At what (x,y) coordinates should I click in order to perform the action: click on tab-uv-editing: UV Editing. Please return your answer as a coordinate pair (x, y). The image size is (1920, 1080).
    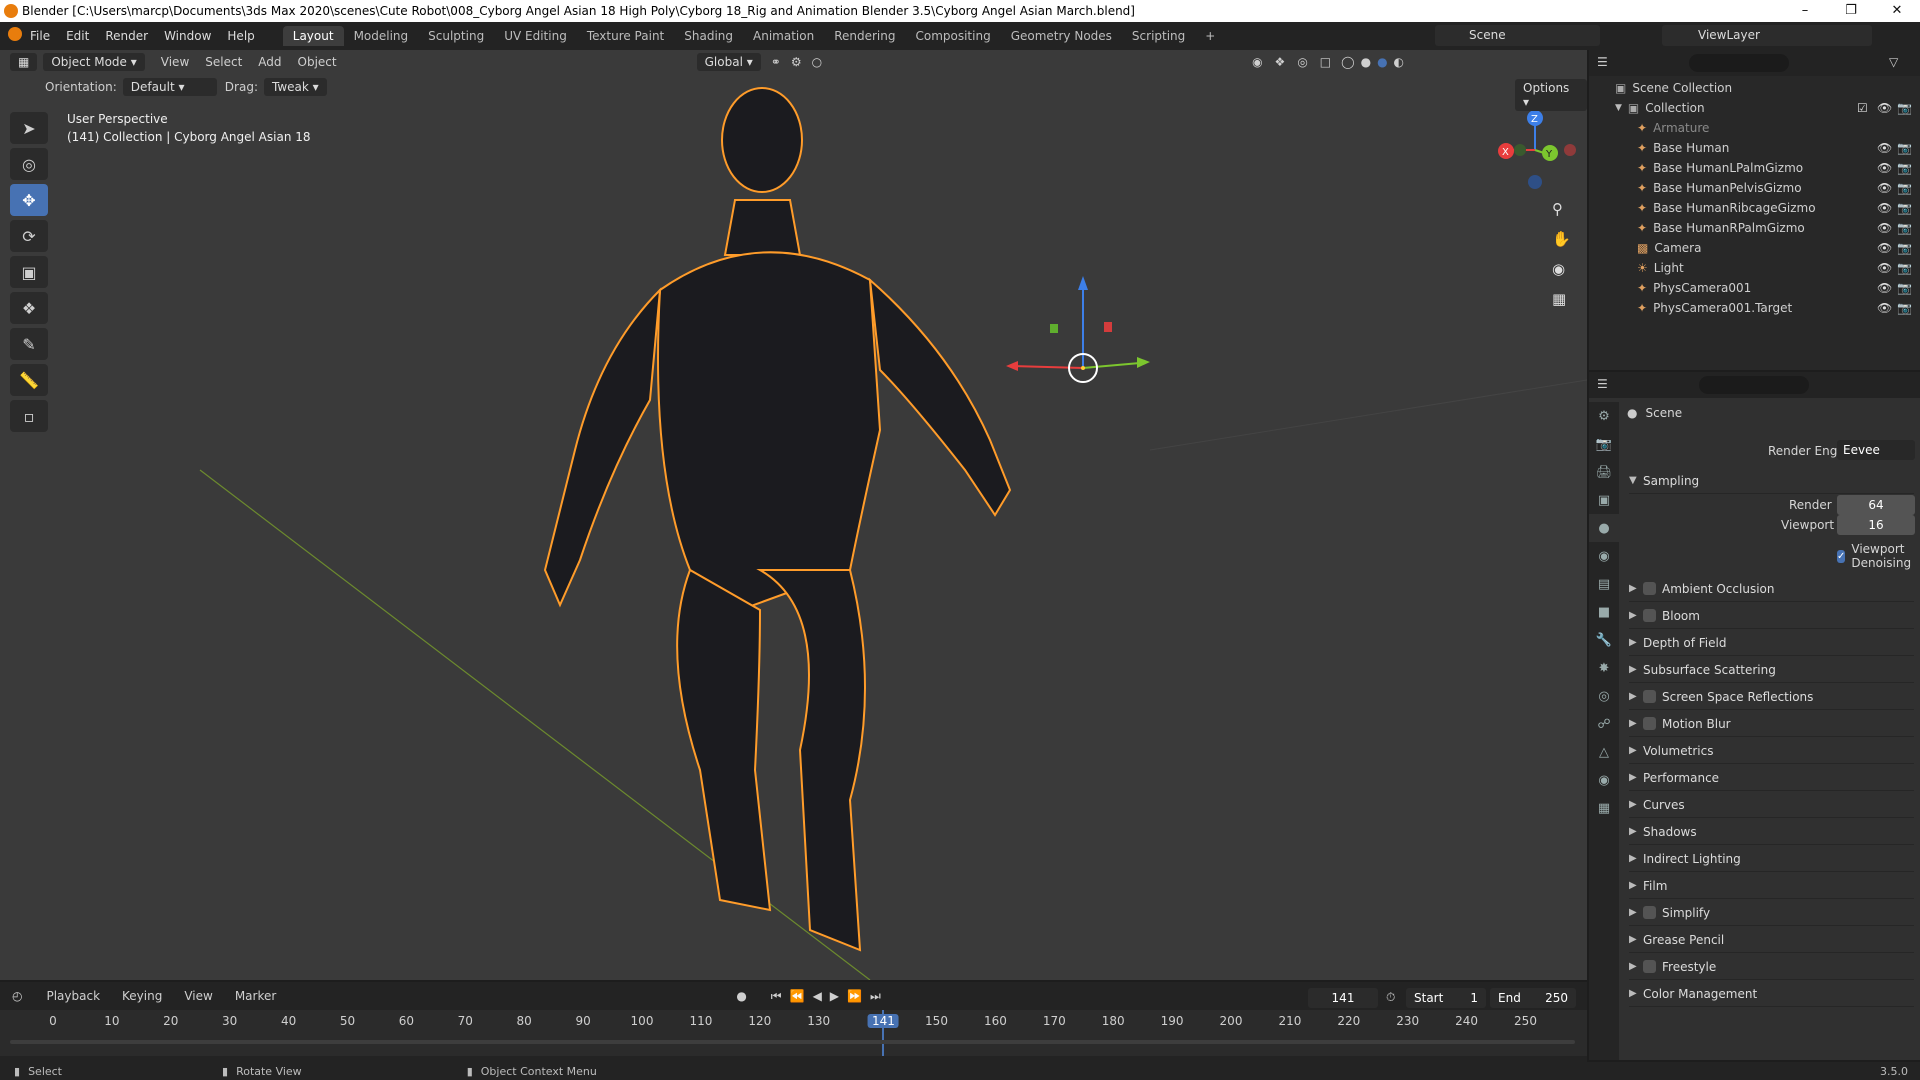
    Looking at the image, I should click on (535, 36).